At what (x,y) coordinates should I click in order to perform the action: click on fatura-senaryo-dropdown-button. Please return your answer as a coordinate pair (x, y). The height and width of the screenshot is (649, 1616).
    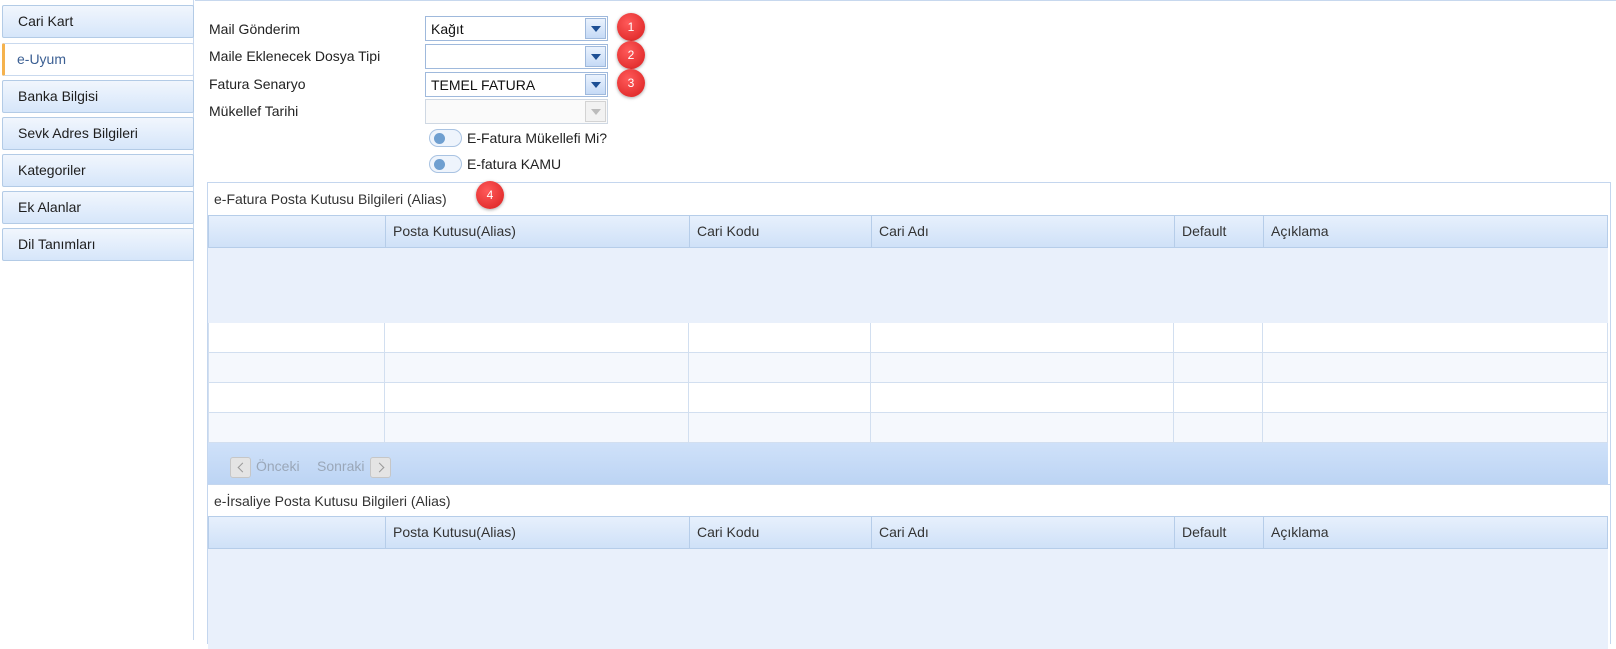
    Looking at the image, I should click on (595, 84).